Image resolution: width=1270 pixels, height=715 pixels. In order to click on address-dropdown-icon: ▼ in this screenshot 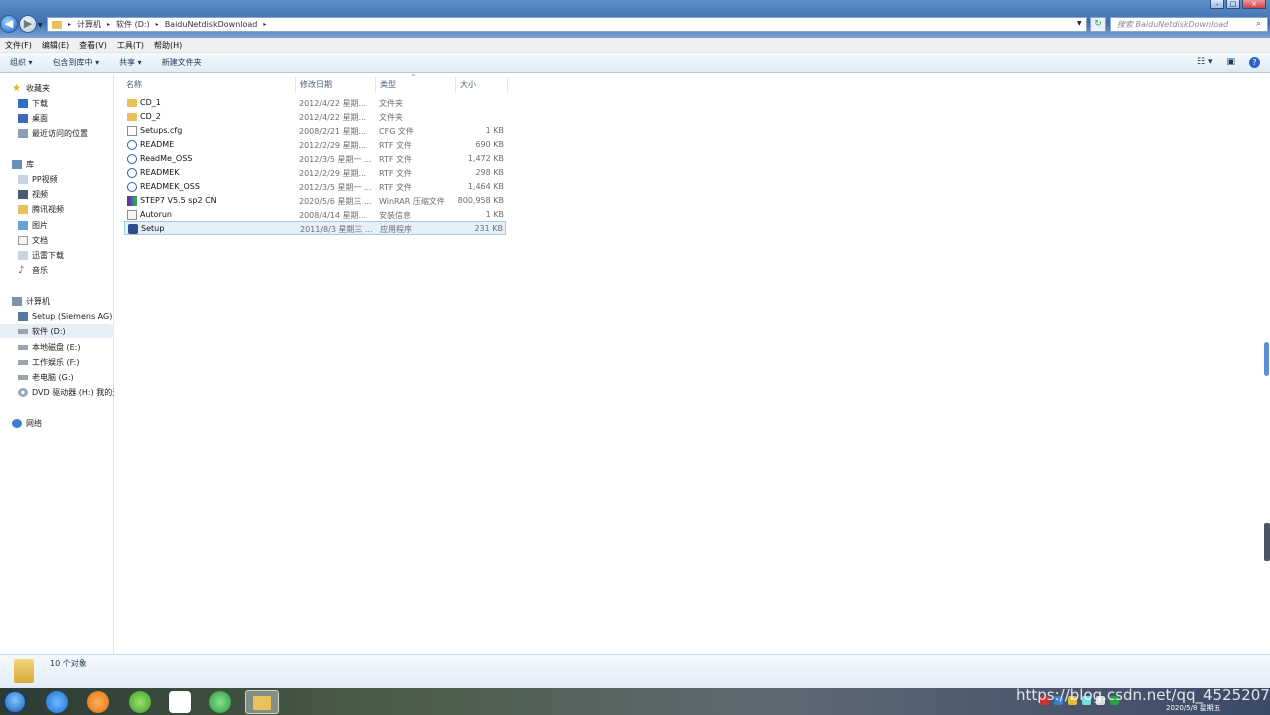, I will do `click(1079, 23)`.